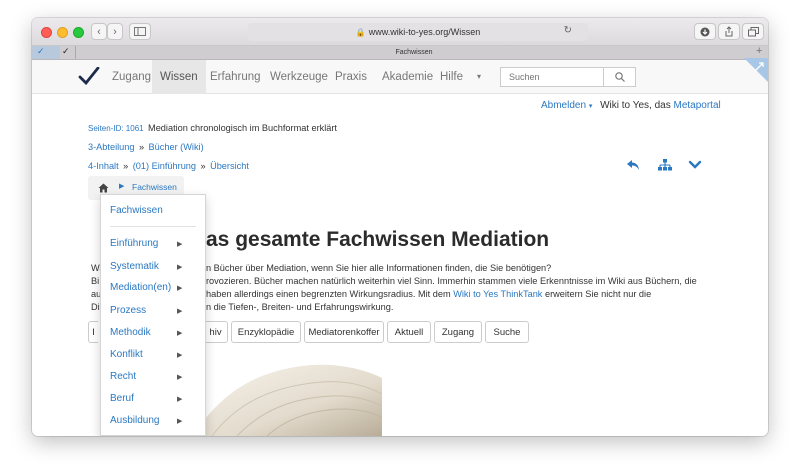 The width and height of the screenshot is (800, 475). What do you see at coordinates (164, 166) in the screenshot?
I see `crumb-einfuehrung: (01) Einführung` at bounding box center [164, 166].